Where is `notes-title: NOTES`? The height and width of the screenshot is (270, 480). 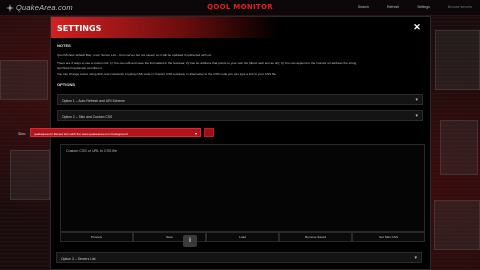
notes-title: NOTES is located at coordinates (64, 45).